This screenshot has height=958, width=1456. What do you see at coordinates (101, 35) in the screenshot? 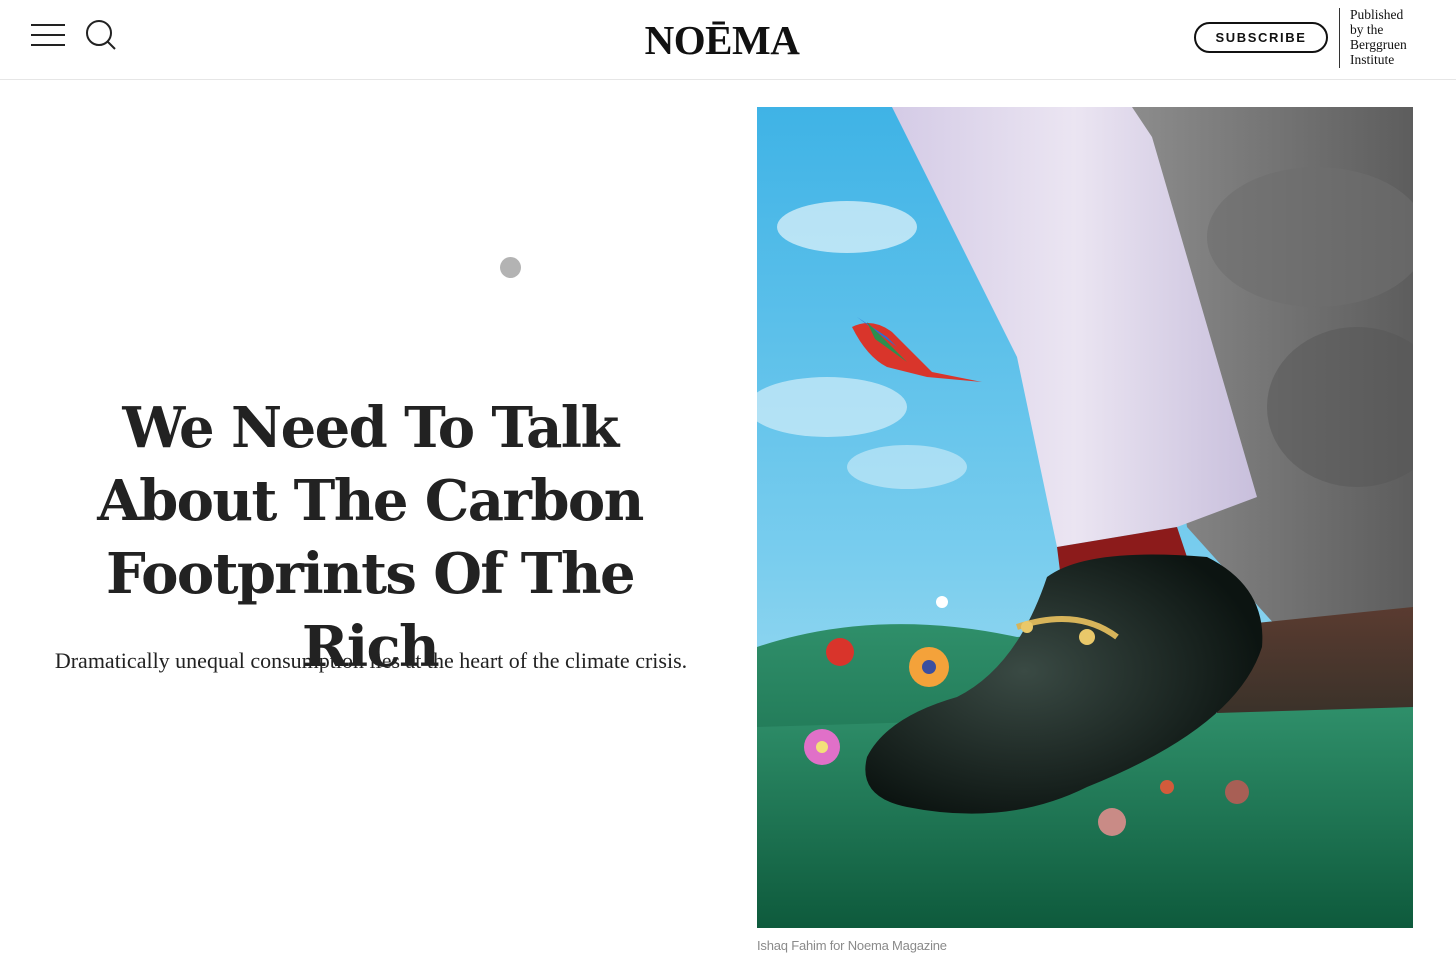
I see `search-icon` at bounding box center [101, 35].